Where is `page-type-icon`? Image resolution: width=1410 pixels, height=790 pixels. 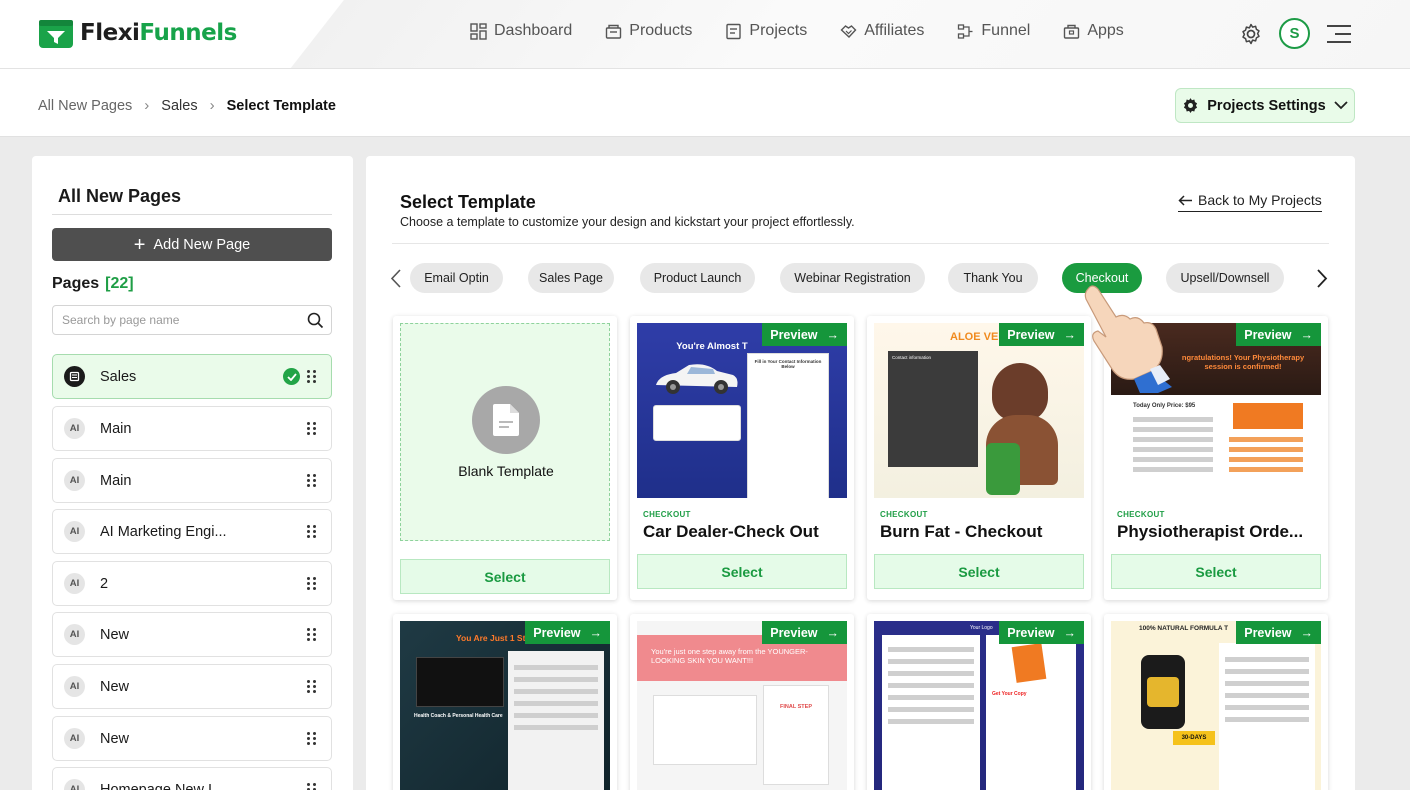
page-type-icon is located at coordinates (74, 376).